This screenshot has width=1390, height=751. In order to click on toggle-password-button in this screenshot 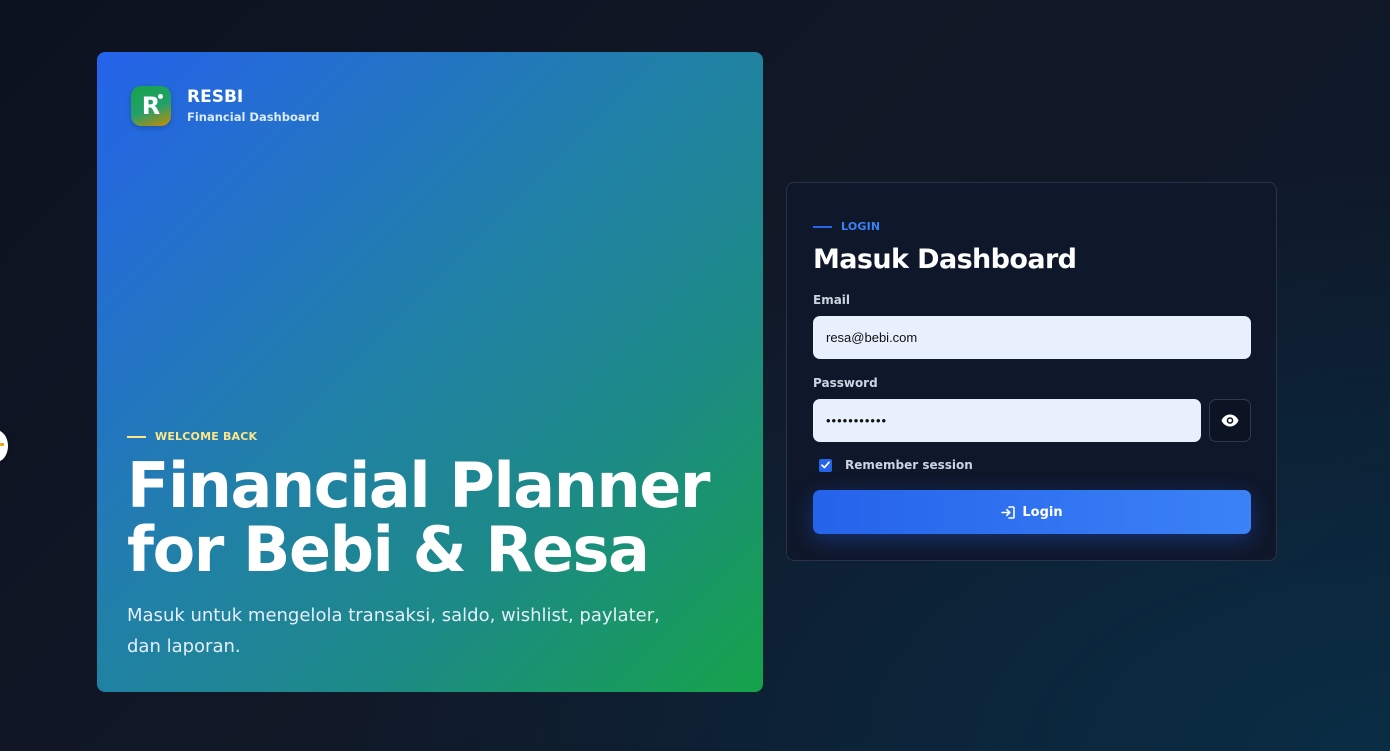, I will do `click(1230, 420)`.